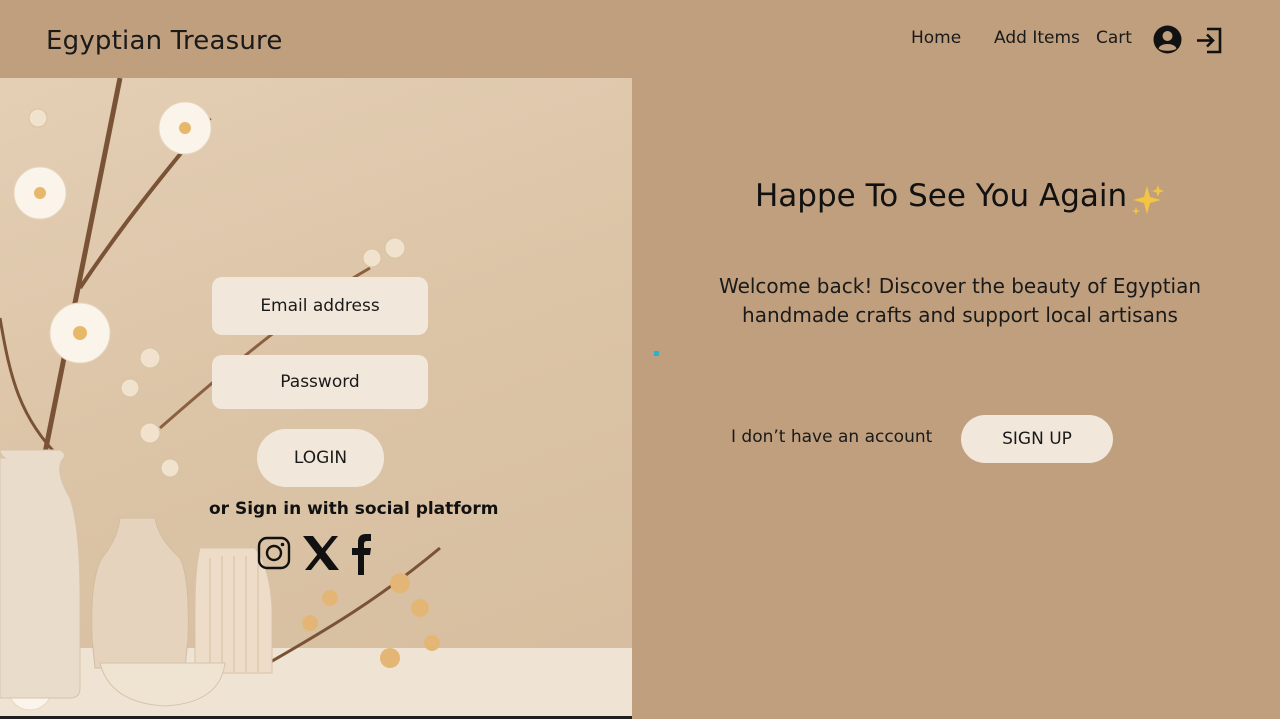 The image size is (1280, 719). What do you see at coordinates (354, 509) in the screenshot?
I see `social-signin-label: or Sign in with social platform` at bounding box center [354, 509].